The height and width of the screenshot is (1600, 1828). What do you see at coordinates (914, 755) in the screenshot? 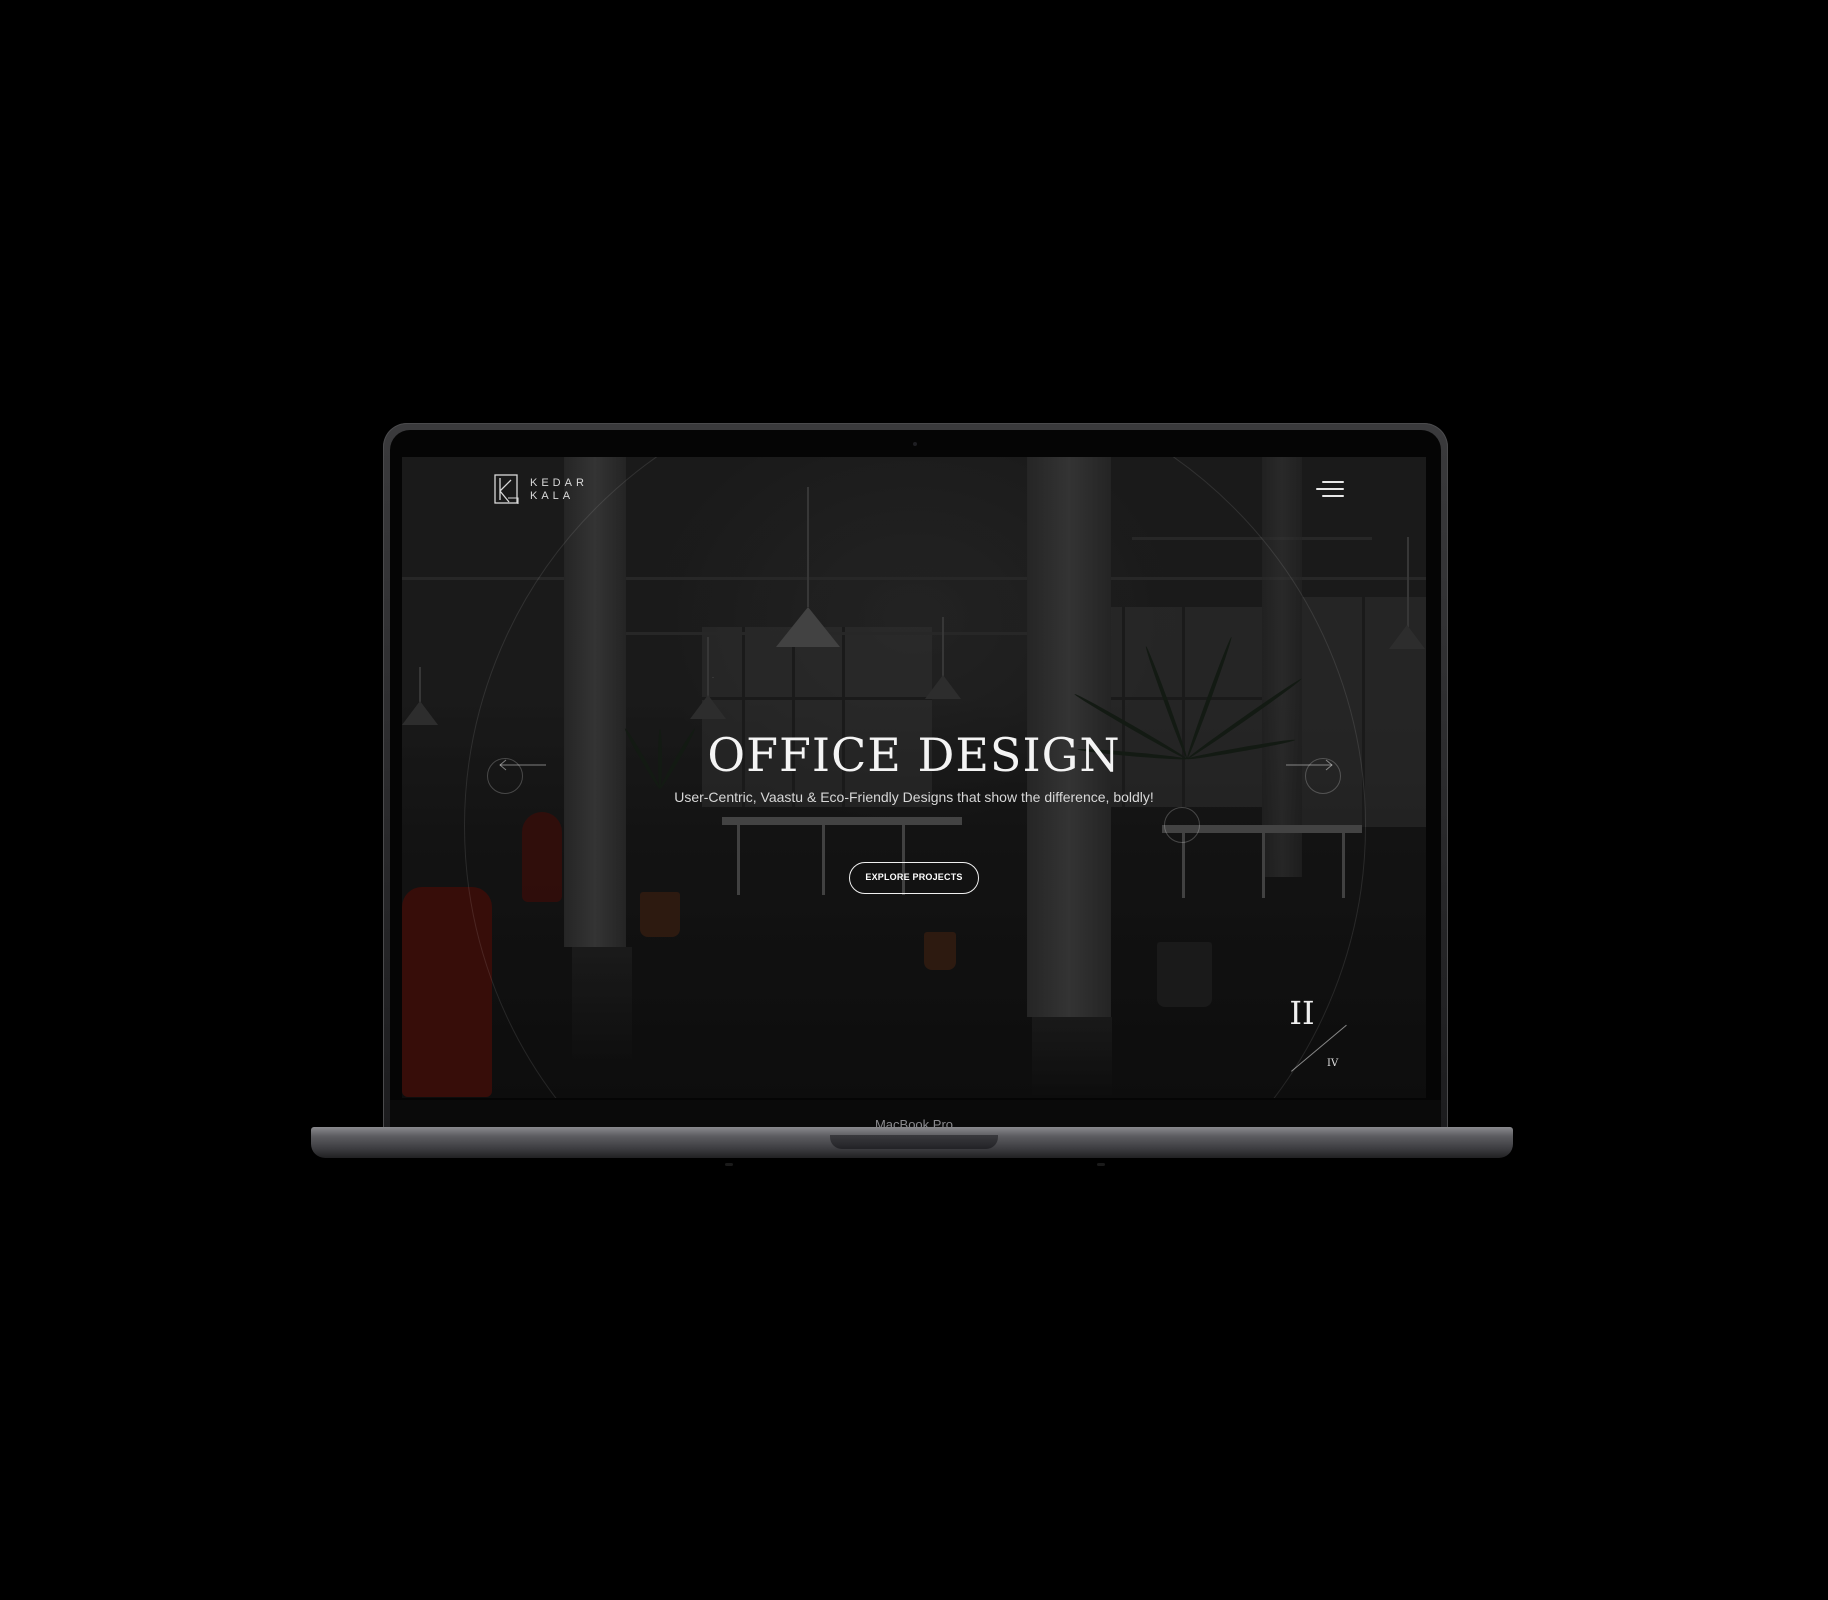
I see `hero-title: OFFICE DESIGN` at bounding box center [914, 755].